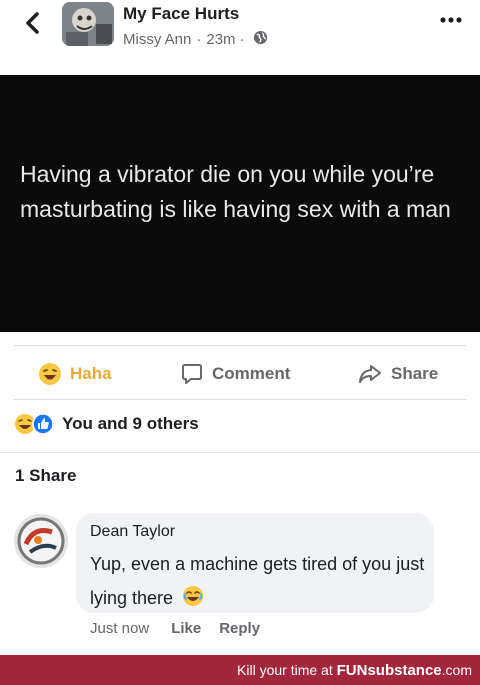  I want to click on like-reaction-icon, so click(43, 424).